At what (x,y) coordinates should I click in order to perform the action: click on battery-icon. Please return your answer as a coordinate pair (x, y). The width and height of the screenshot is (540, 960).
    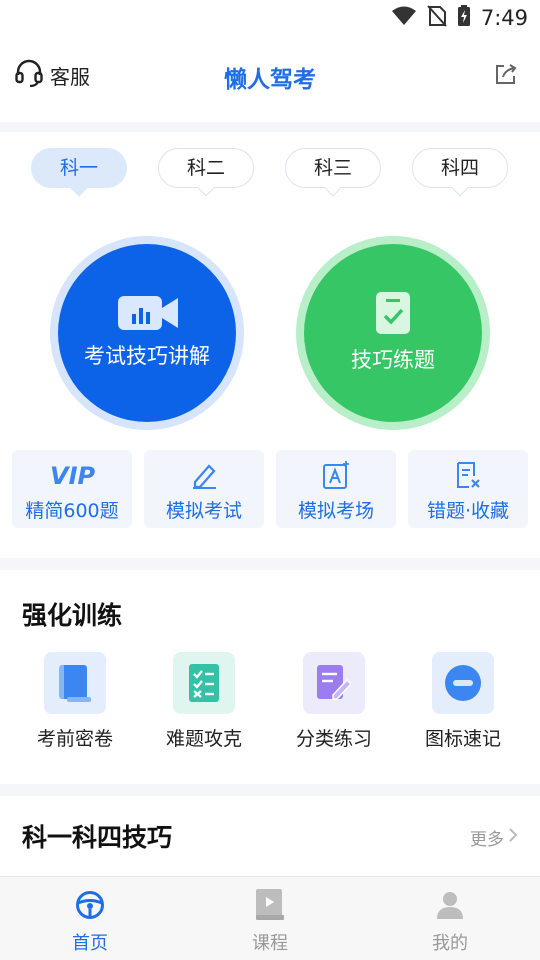
    Looking at the image, I should click on (464, 18).